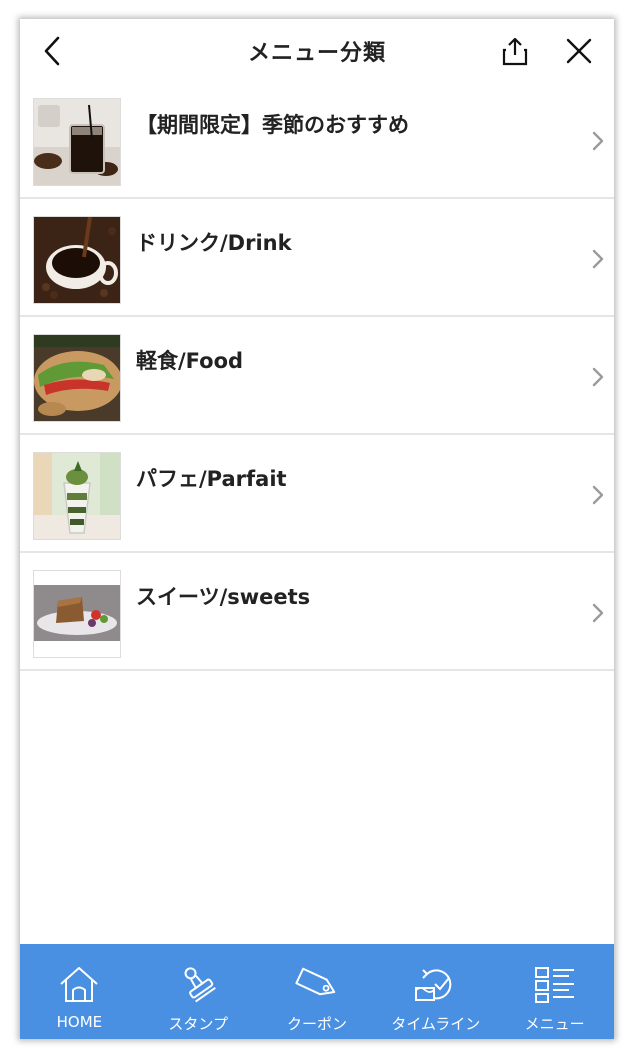  Describe the element at coordinates (77, 378) in the screenshot. I see `sandwich-thumbnail` at that location.